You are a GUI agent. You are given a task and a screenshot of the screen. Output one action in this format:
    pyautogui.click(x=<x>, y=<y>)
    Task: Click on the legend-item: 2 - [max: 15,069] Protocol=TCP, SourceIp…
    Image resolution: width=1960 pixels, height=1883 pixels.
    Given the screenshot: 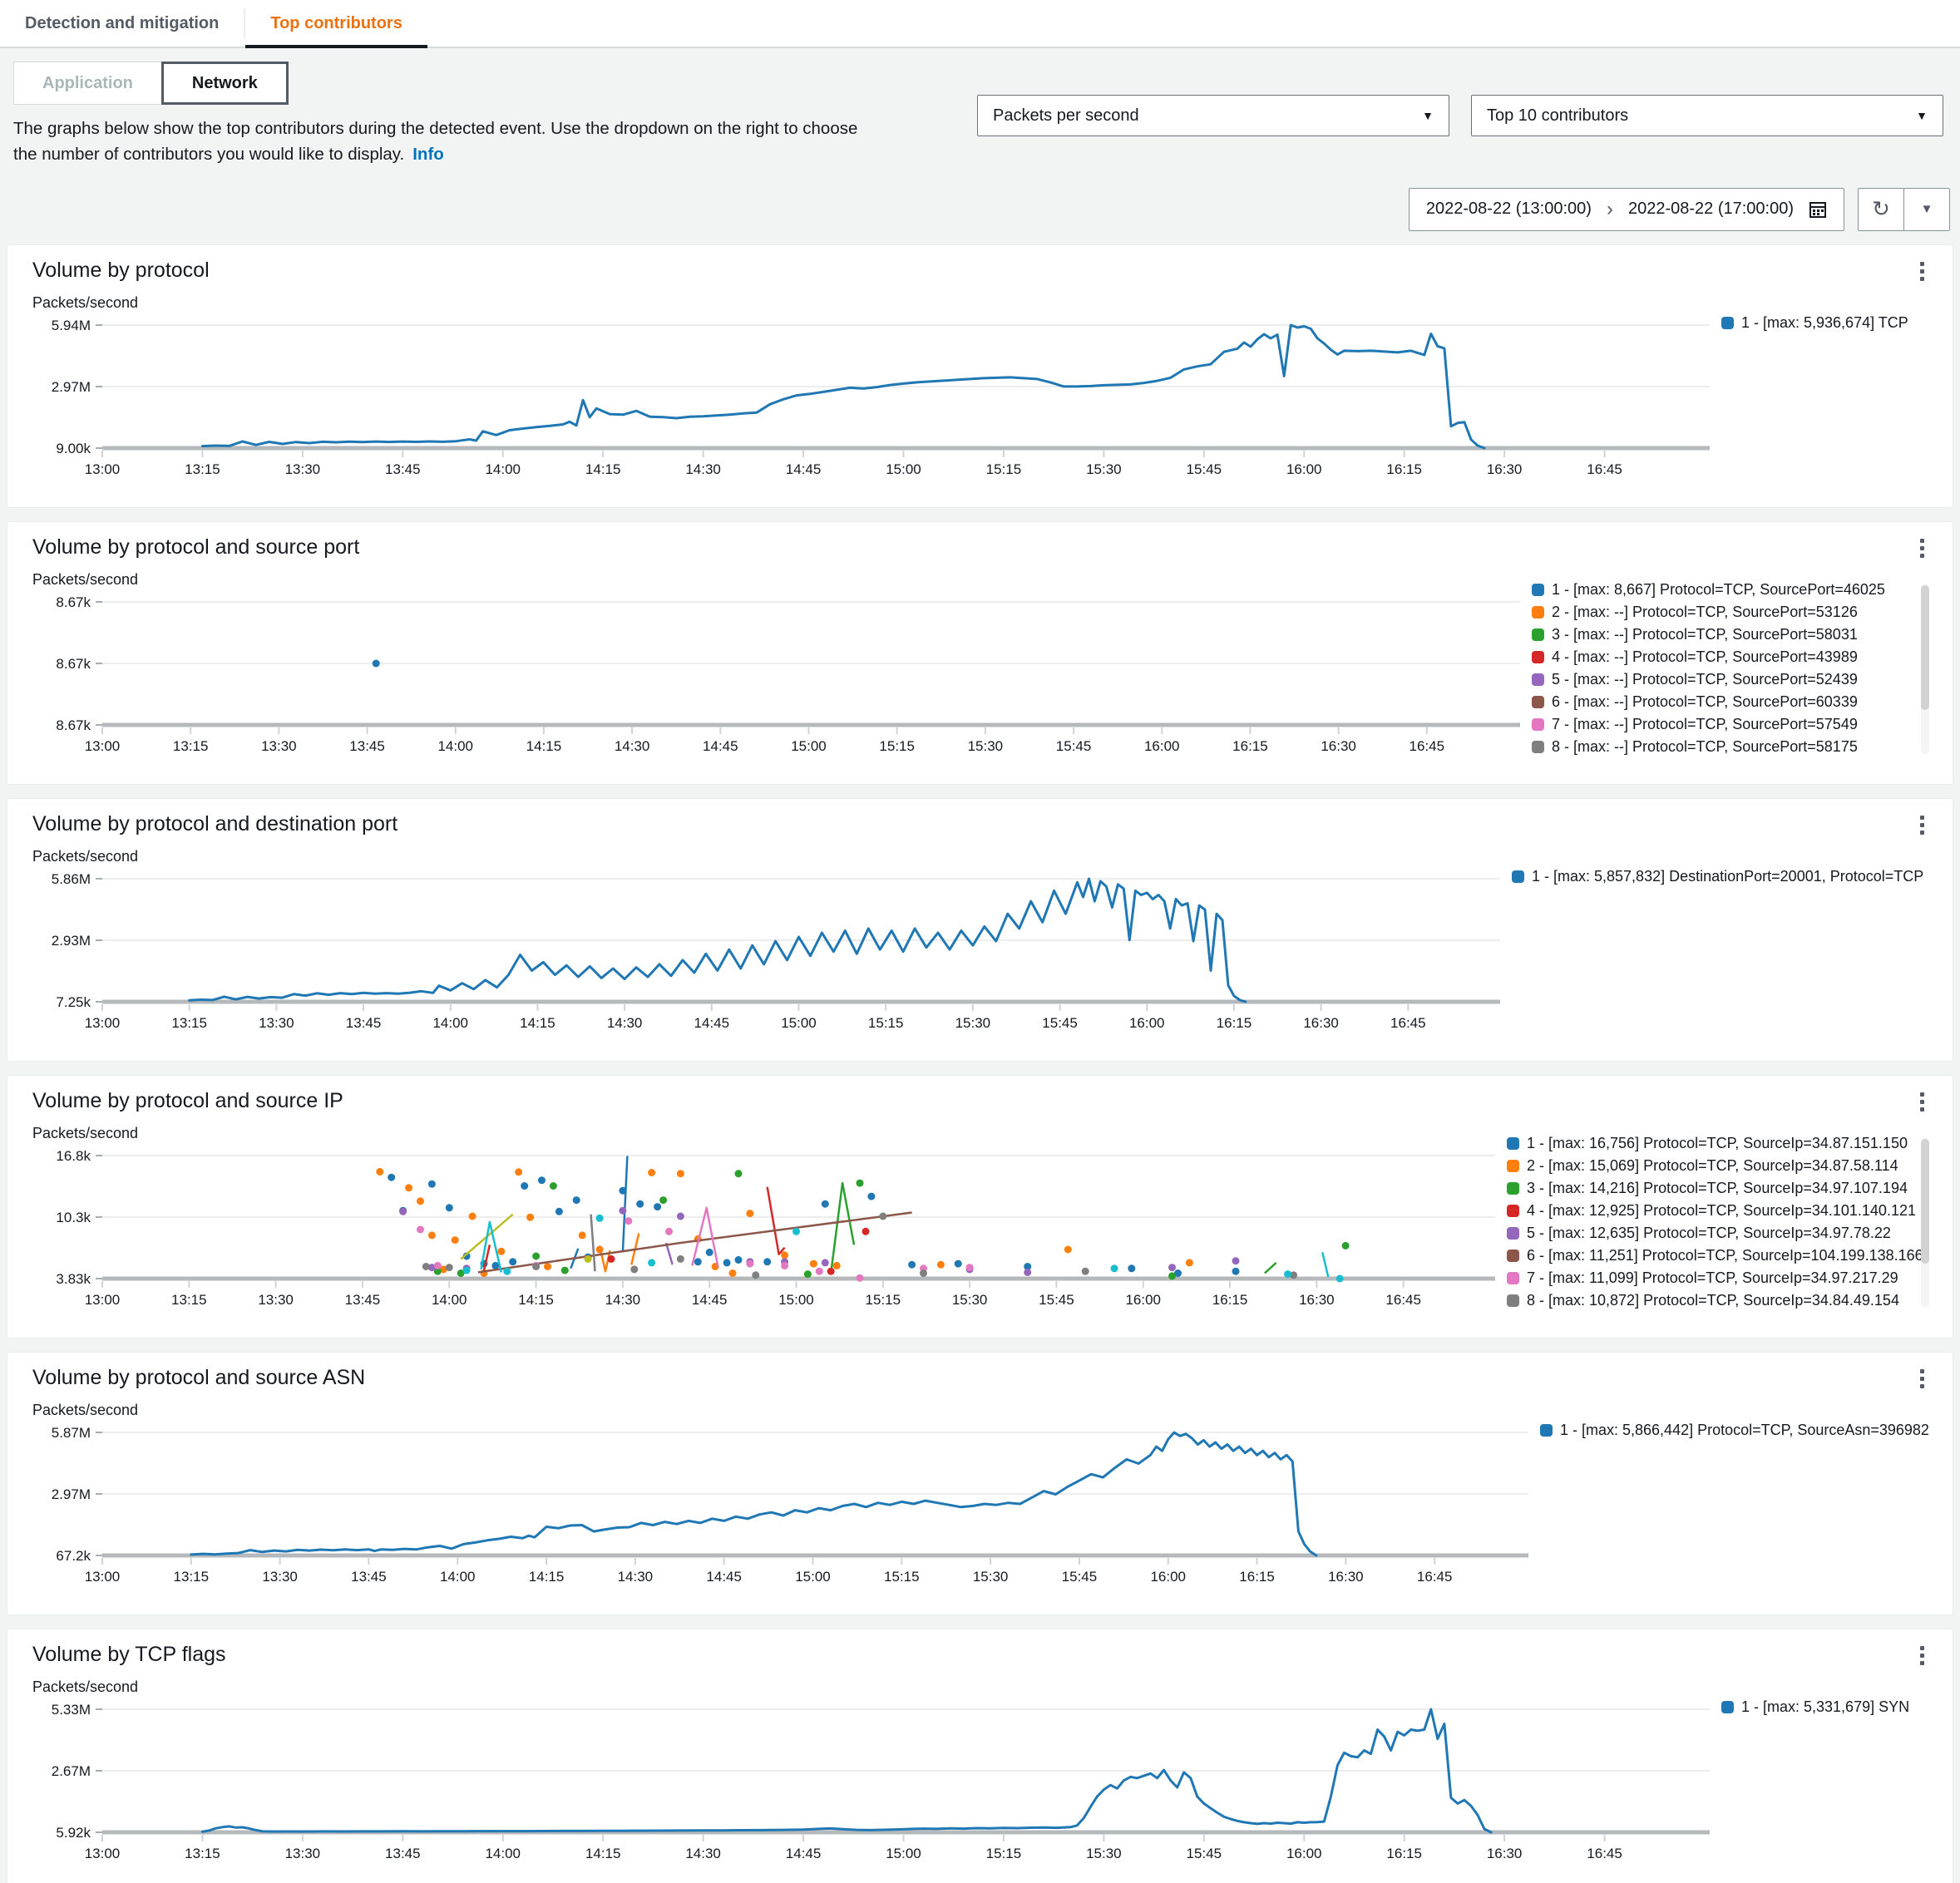 What is the action you would take?
    pyautogui.click(x=1710, y=1166)
    